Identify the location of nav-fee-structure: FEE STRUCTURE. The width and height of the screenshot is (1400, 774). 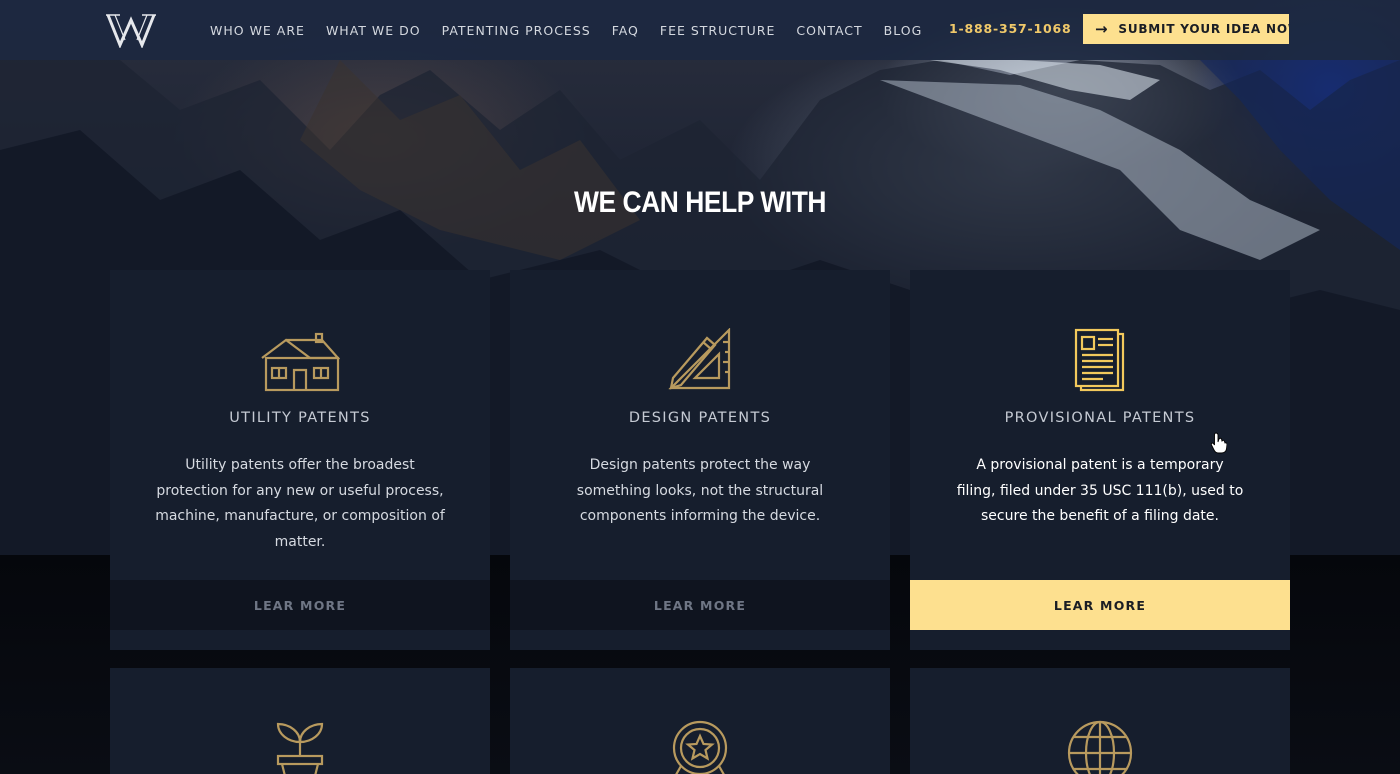
(717, 30).